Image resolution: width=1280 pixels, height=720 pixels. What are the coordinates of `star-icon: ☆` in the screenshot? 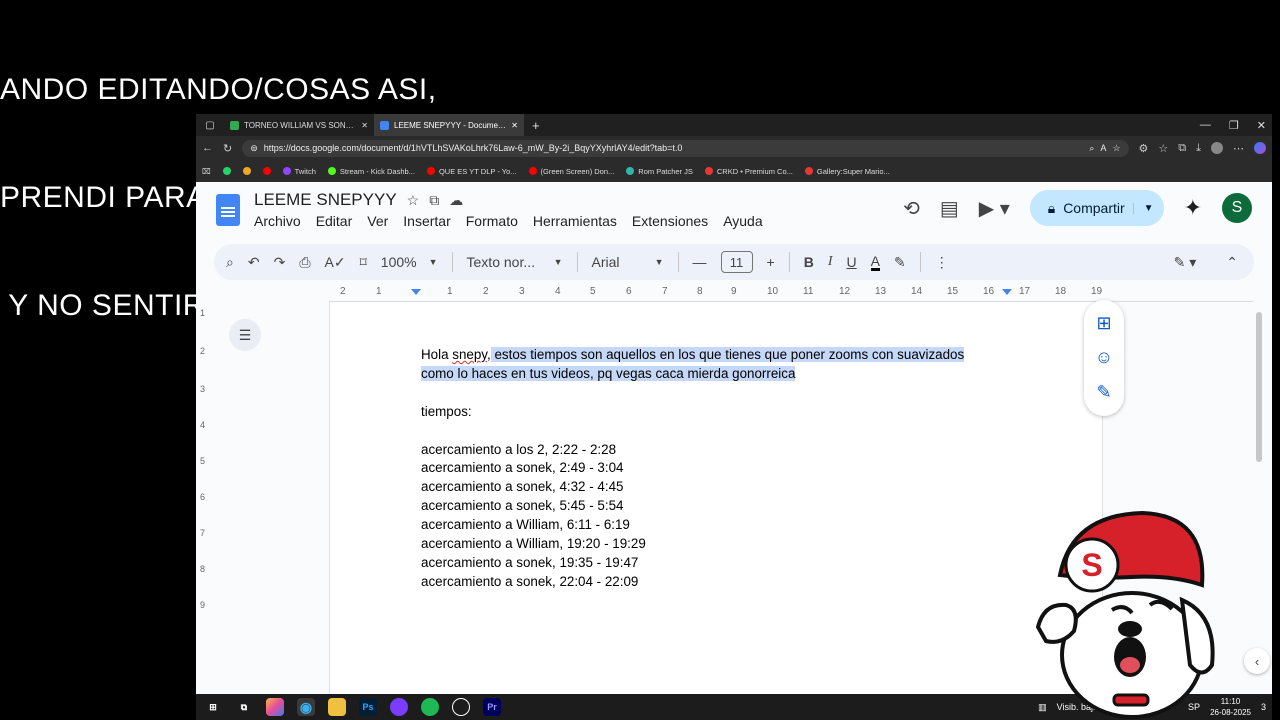 It's located at (413, 200).